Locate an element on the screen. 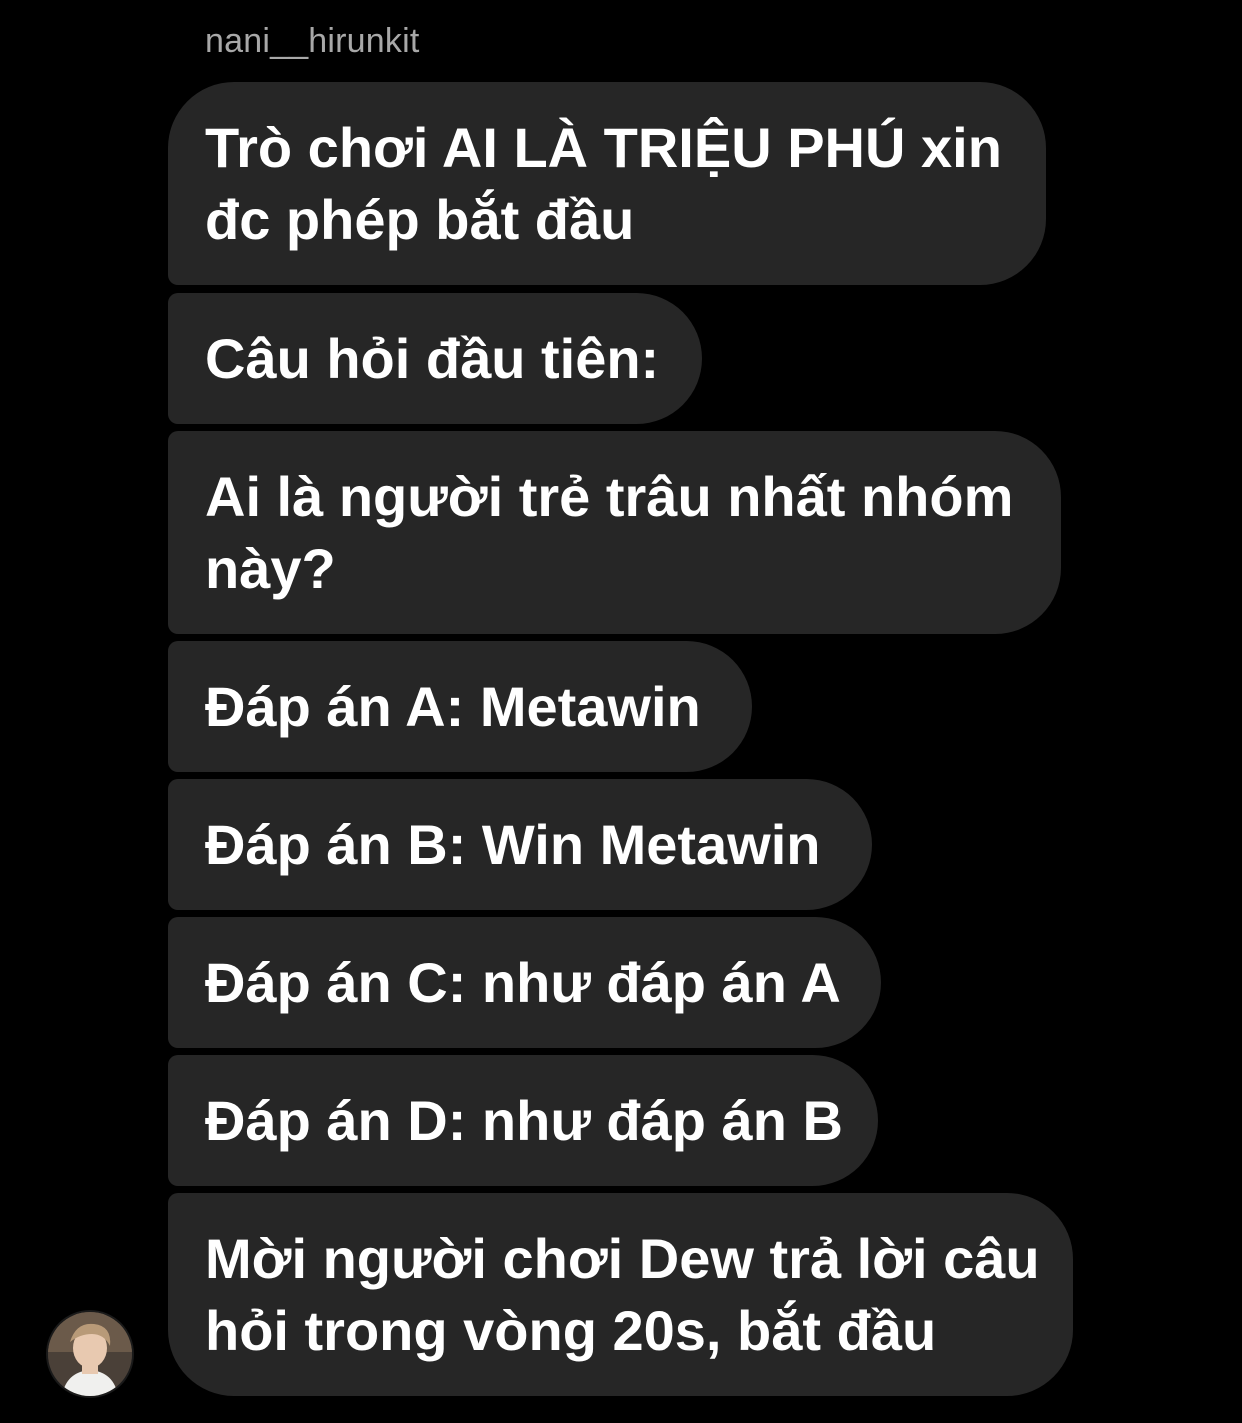  message-text-line: Ai là người trẻ trâu nhất nhóm is located at coordinates (609, 496).